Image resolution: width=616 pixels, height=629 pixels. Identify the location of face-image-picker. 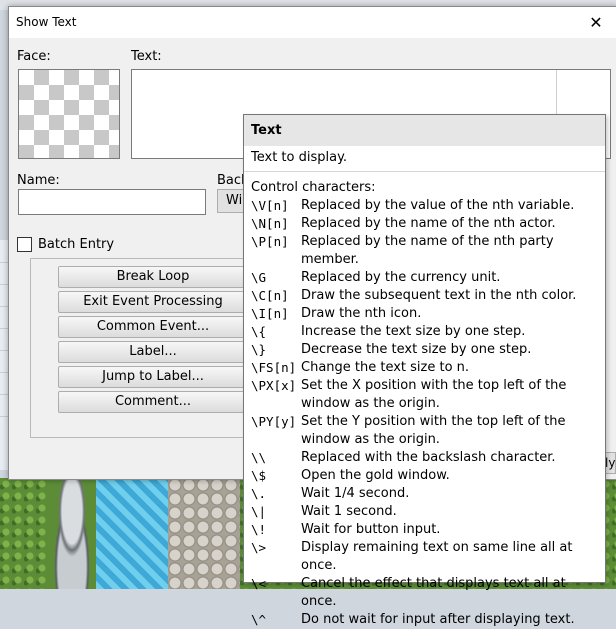
(69, 114).